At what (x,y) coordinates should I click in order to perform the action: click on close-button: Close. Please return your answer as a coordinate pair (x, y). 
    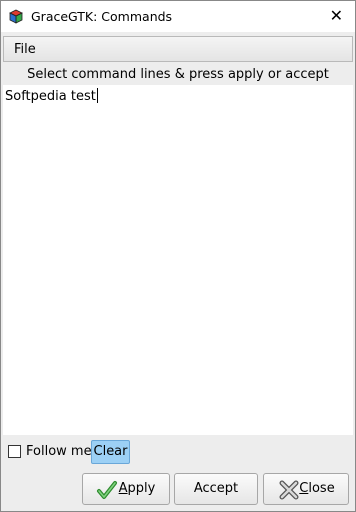
    Looking at the image, I should click on (306, 489).